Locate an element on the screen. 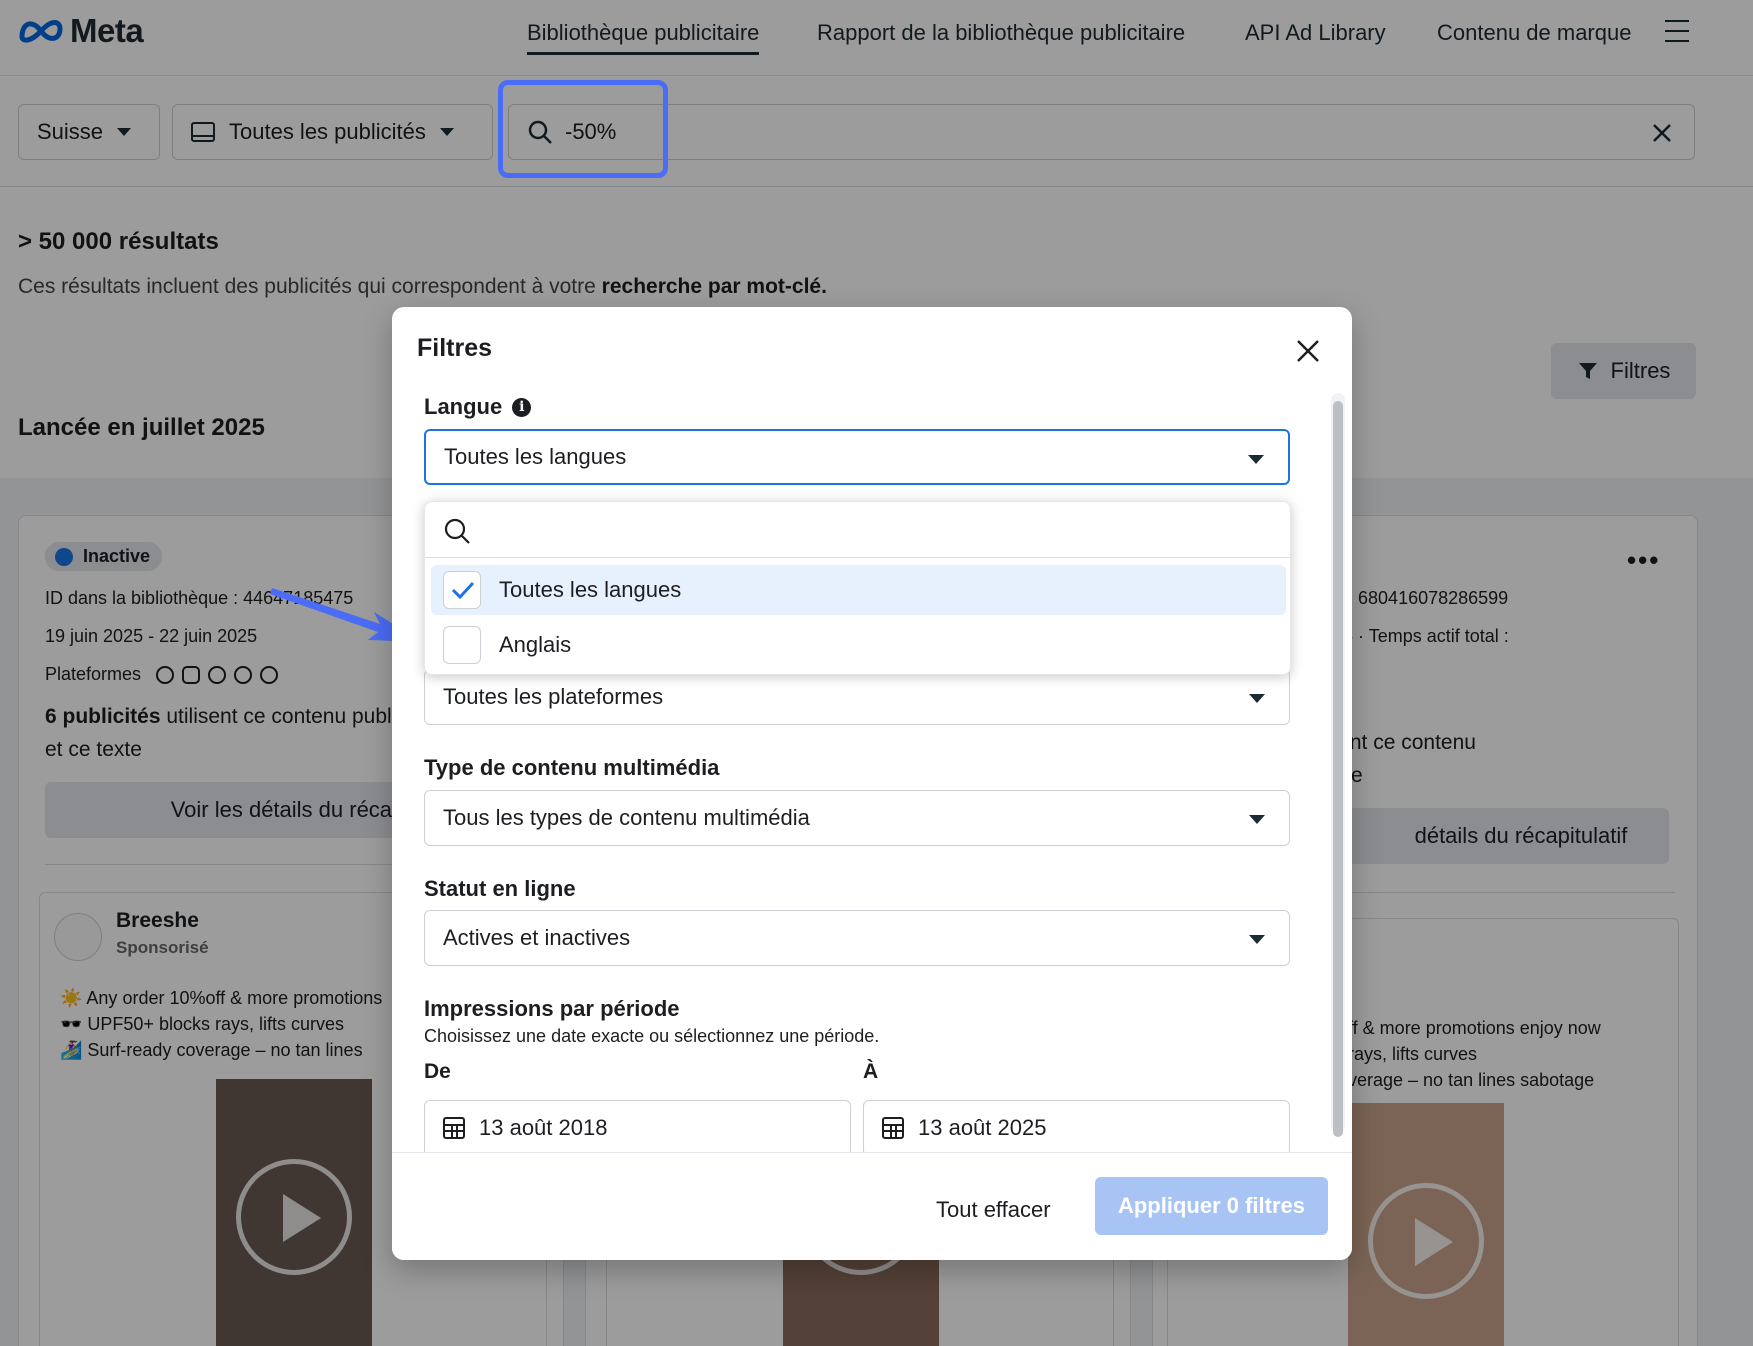 The width and height of the screenshot is (1753, 1346). media-type-label: Type de contenu multimédia is located at coordinates (572, 767).